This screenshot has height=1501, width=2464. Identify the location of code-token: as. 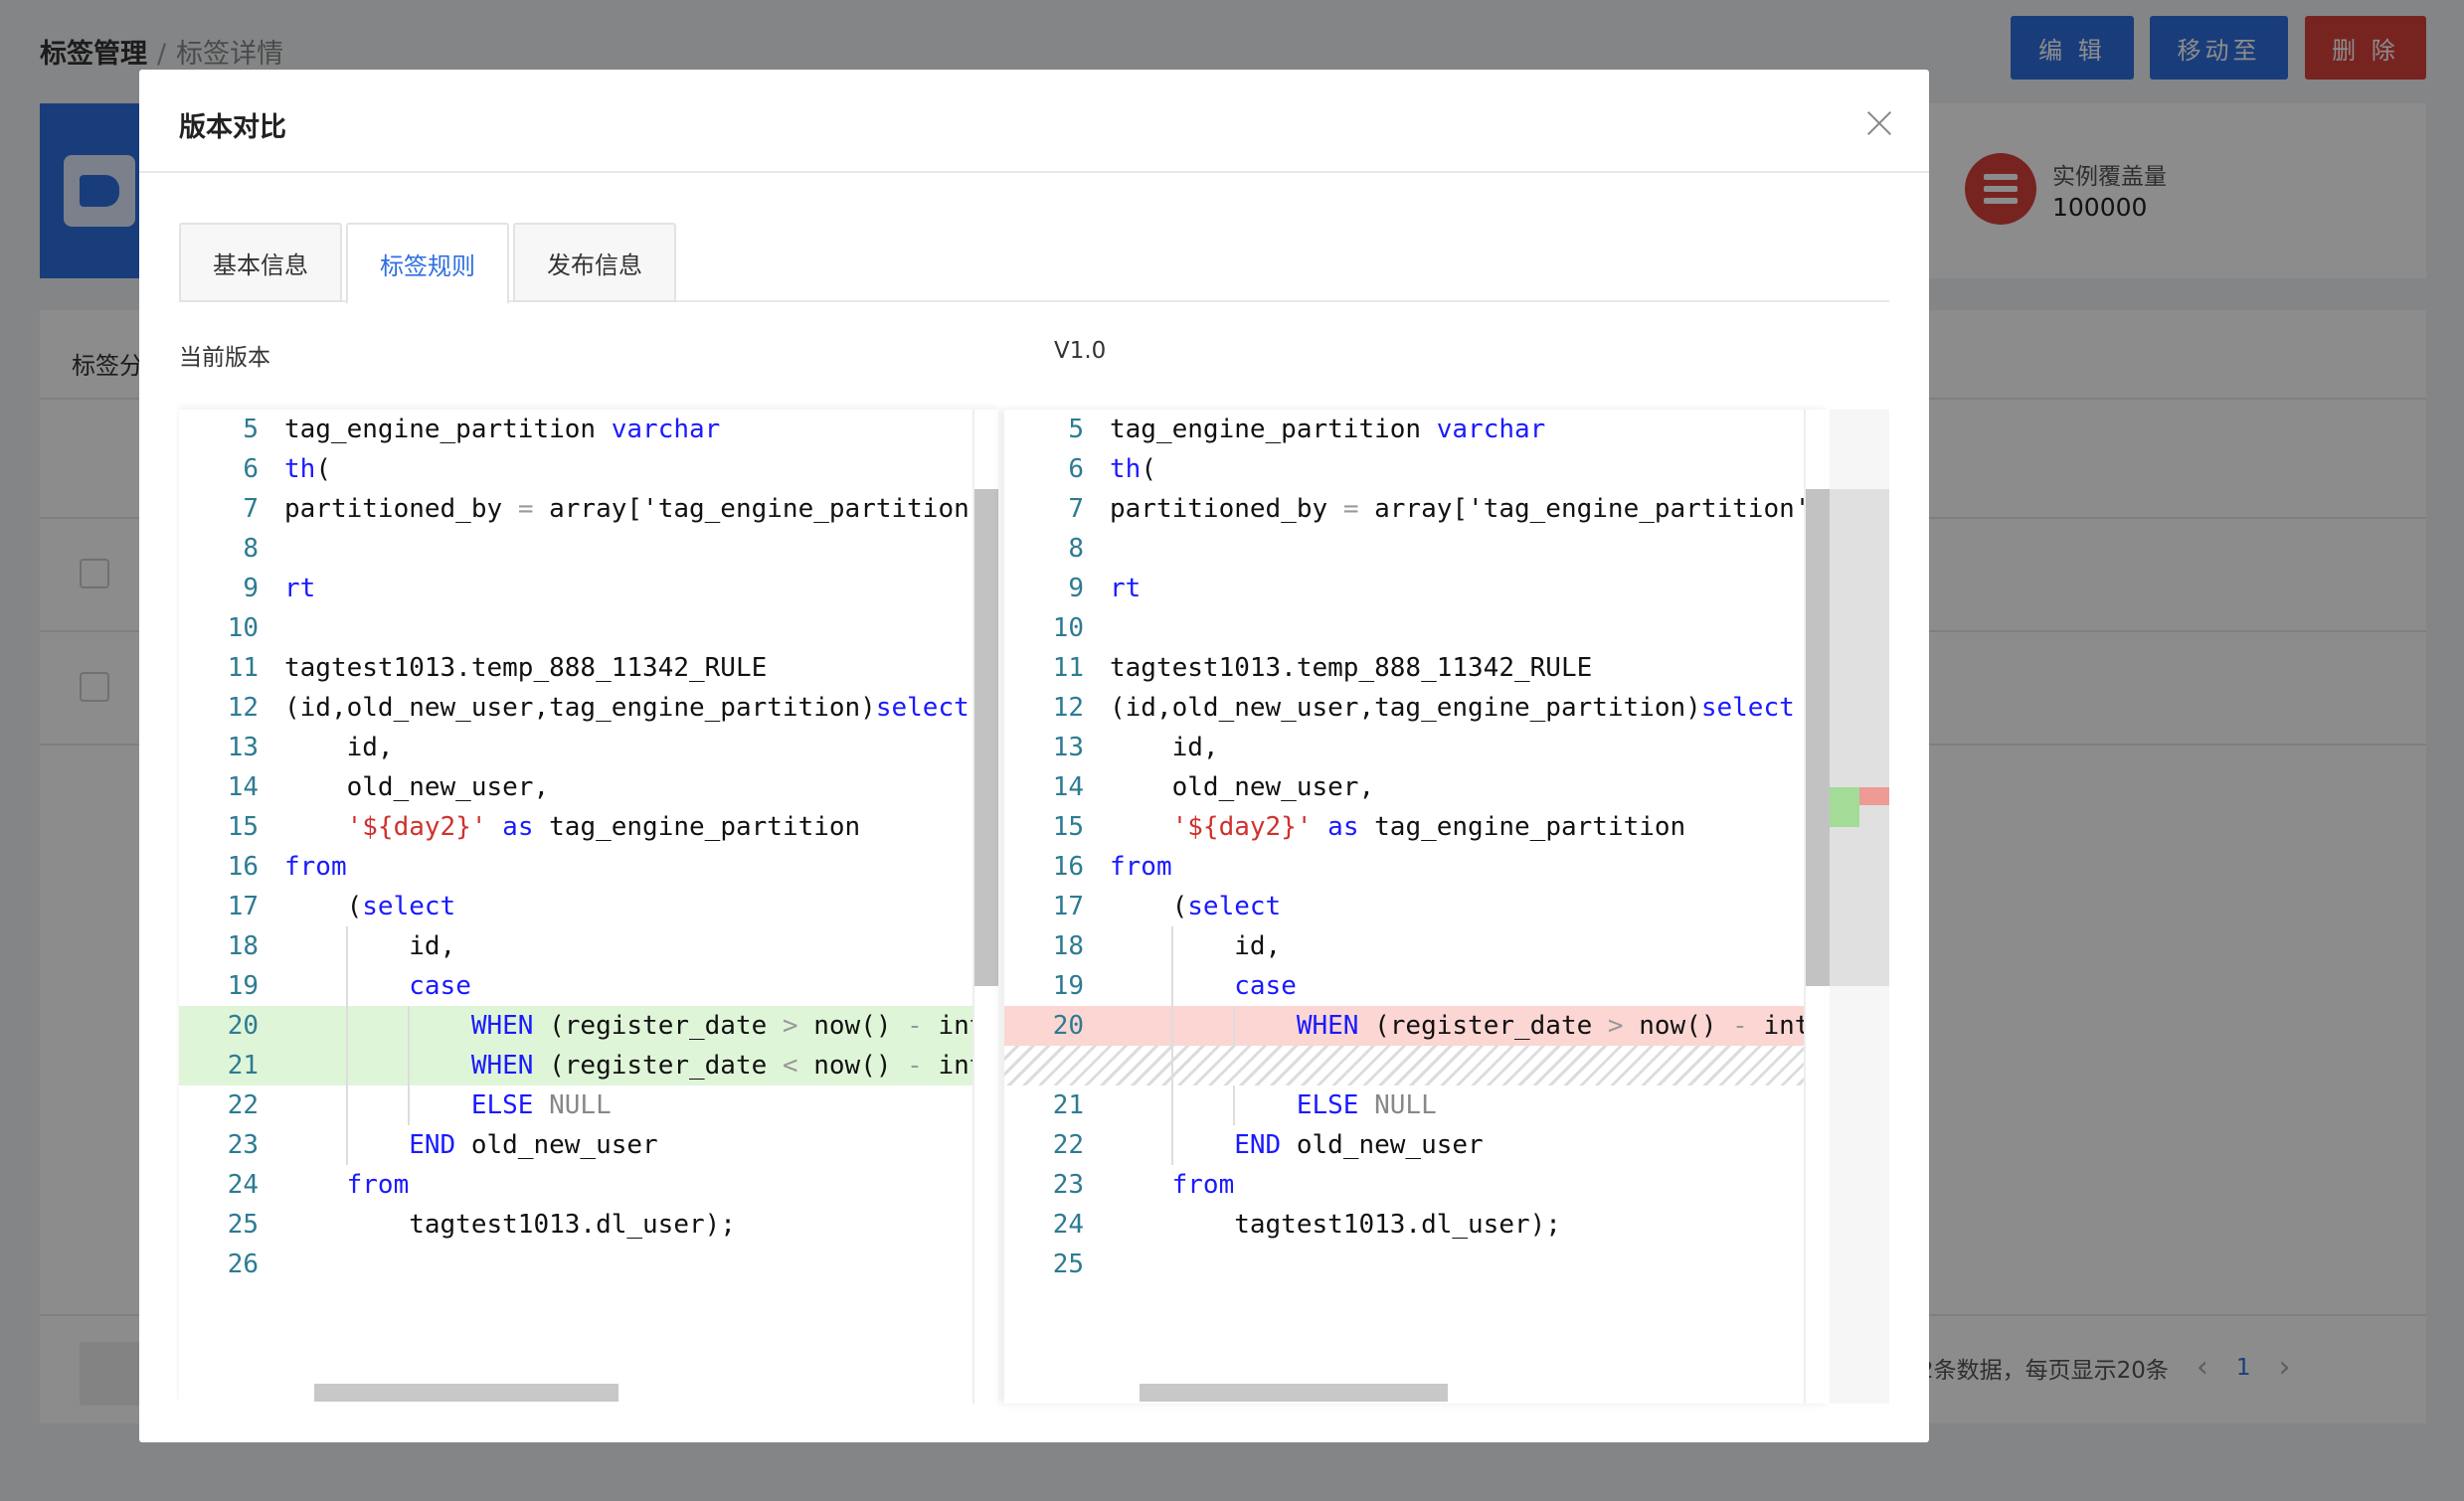
(518, 827).